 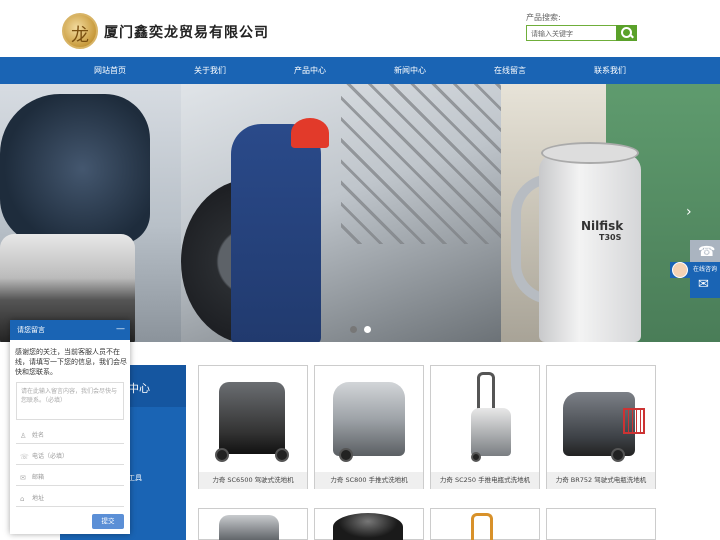 I want to click on address-placeholder: 地址, so click(x=38, y=498).